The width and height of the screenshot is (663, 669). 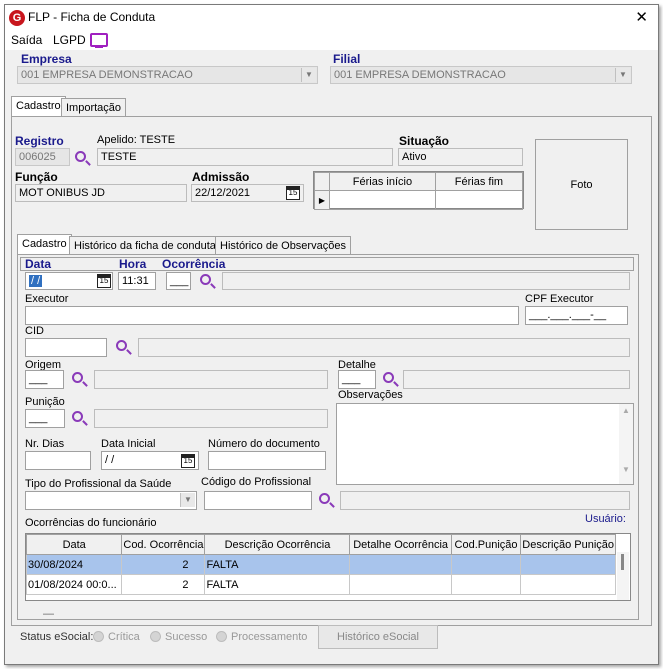 What do you see at coordinates (163, 544) in the screenshot?
I see `col-cod-ocorrencia: Cod. Ocorrência` at bounding box center [163, 544].